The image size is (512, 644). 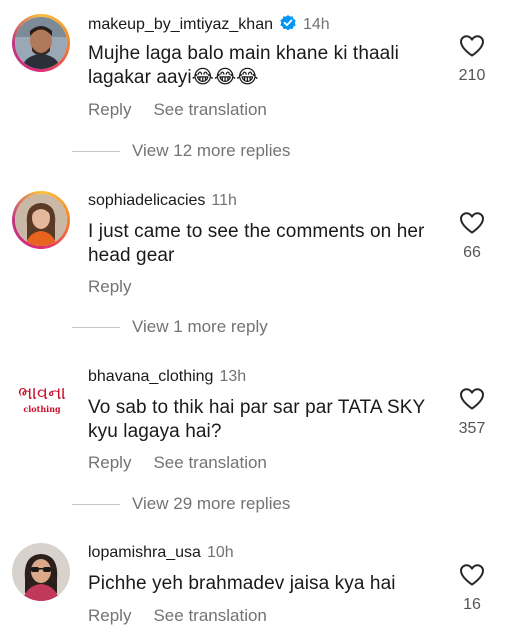 I want to click on comment-header: lopamishra_usa 10h, so click(x=161, y=553).